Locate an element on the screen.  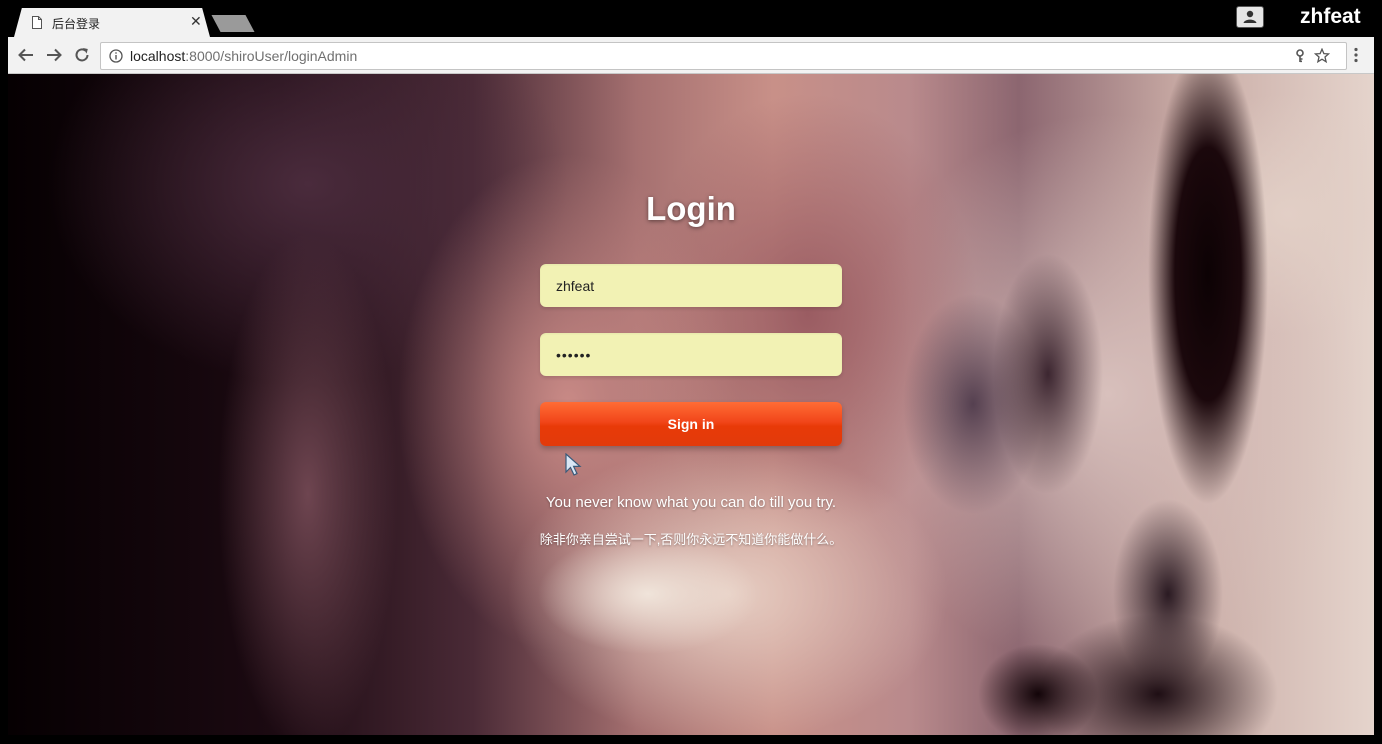
sign-in-button: Sign in is located at coordinates (691, 424).